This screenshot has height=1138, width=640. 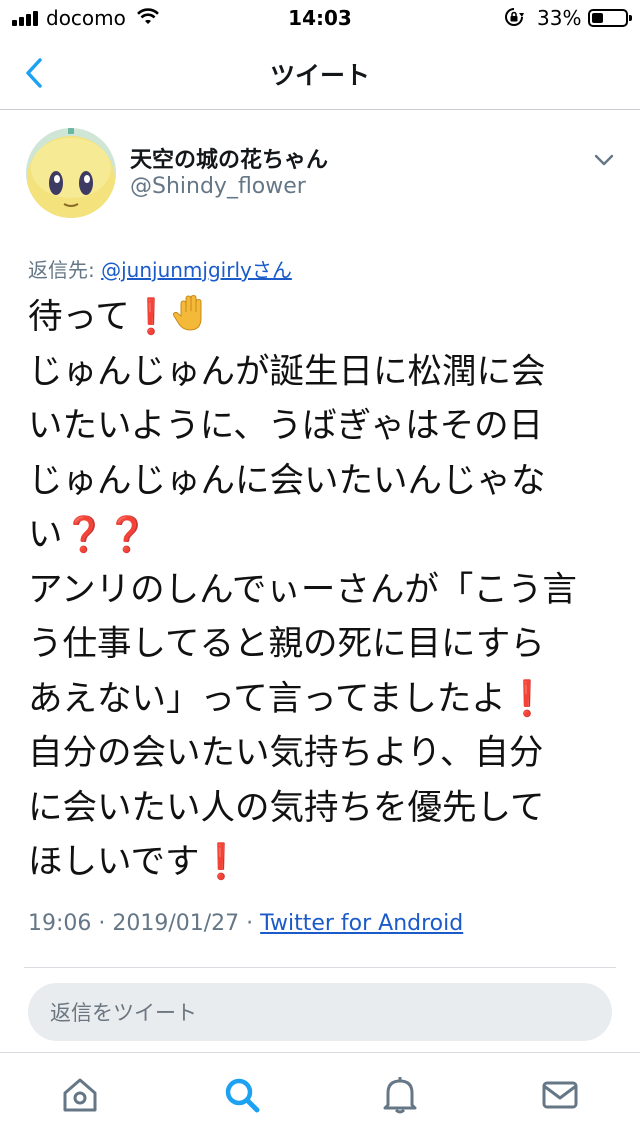 I want to click on tweet-line: 自分の会いたい気持ちより、自分, so click(x=286, y=753).